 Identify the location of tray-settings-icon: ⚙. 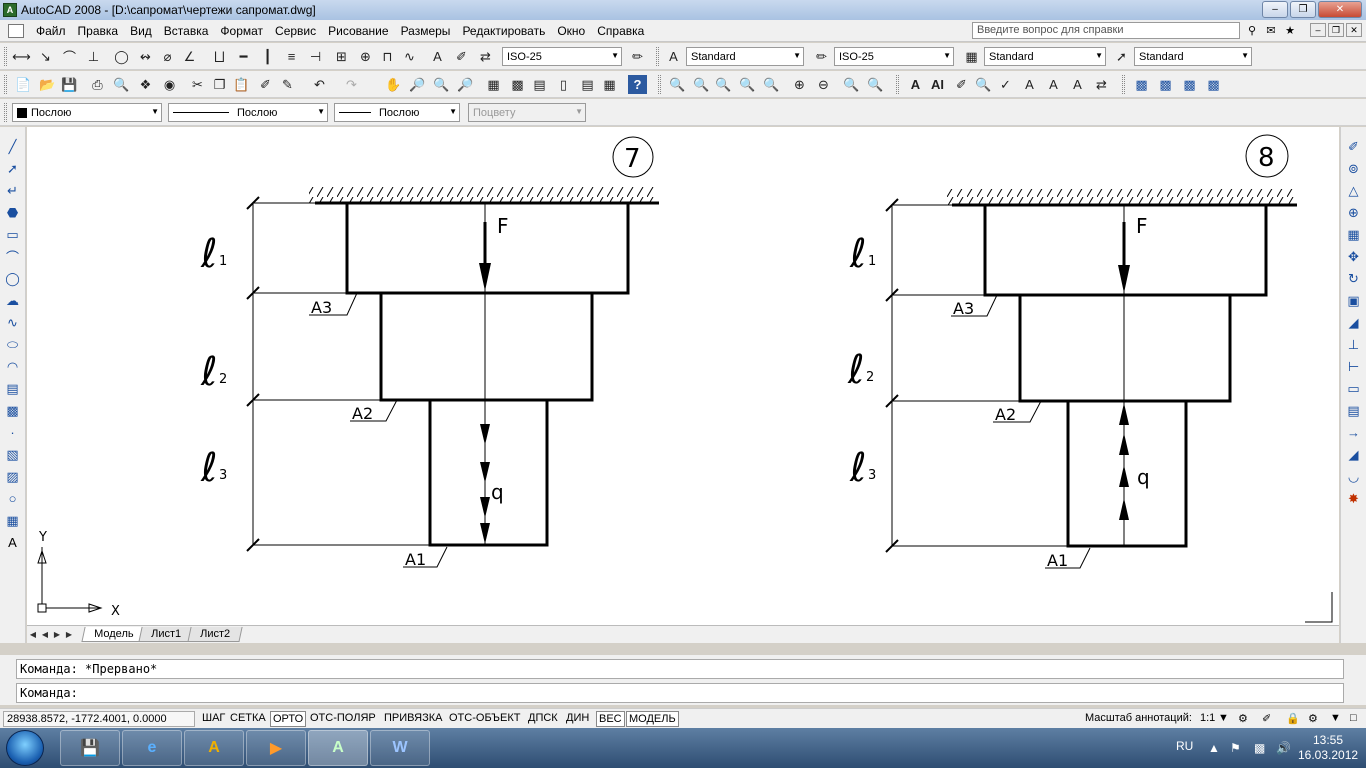
(1313, 719).